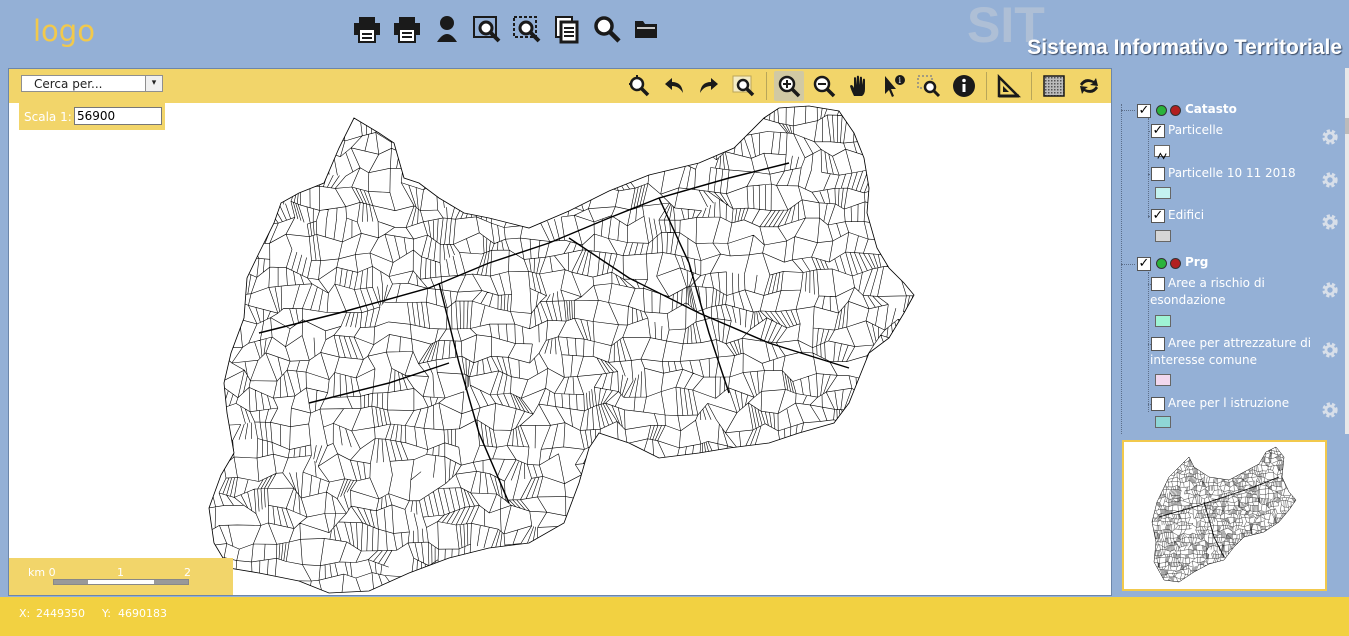 The width and height of the screenshot is (1349, 636). I want to click on layers-scrollbar, so click(1347, 251).